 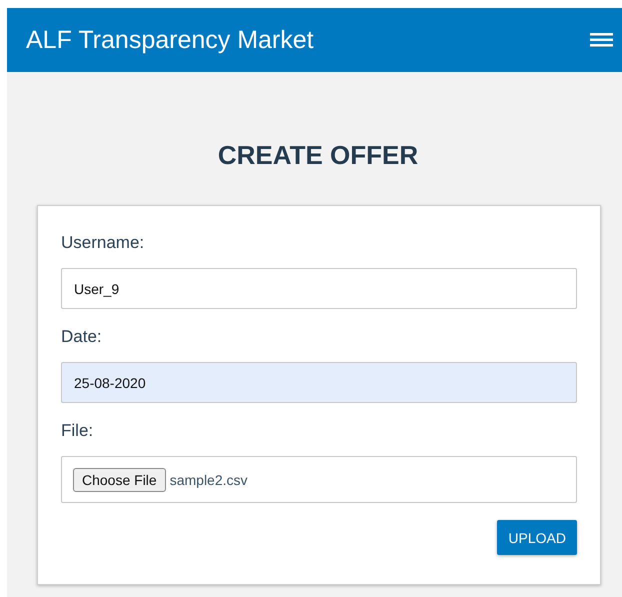 I want to click on input-field: 25-08-2020, so click(x=319, y=382).